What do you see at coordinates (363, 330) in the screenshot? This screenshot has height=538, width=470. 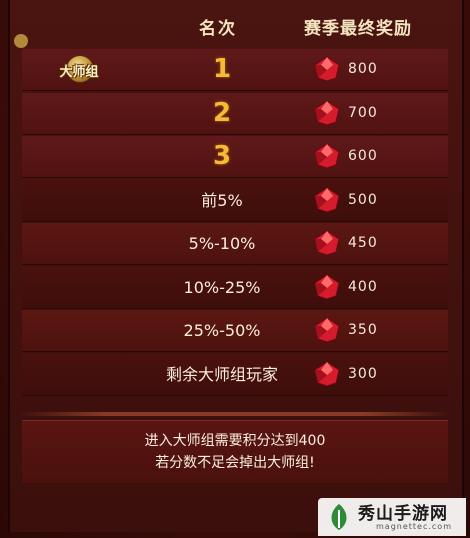 I see `reward-amount: 350` at bounding box center [363, 330].